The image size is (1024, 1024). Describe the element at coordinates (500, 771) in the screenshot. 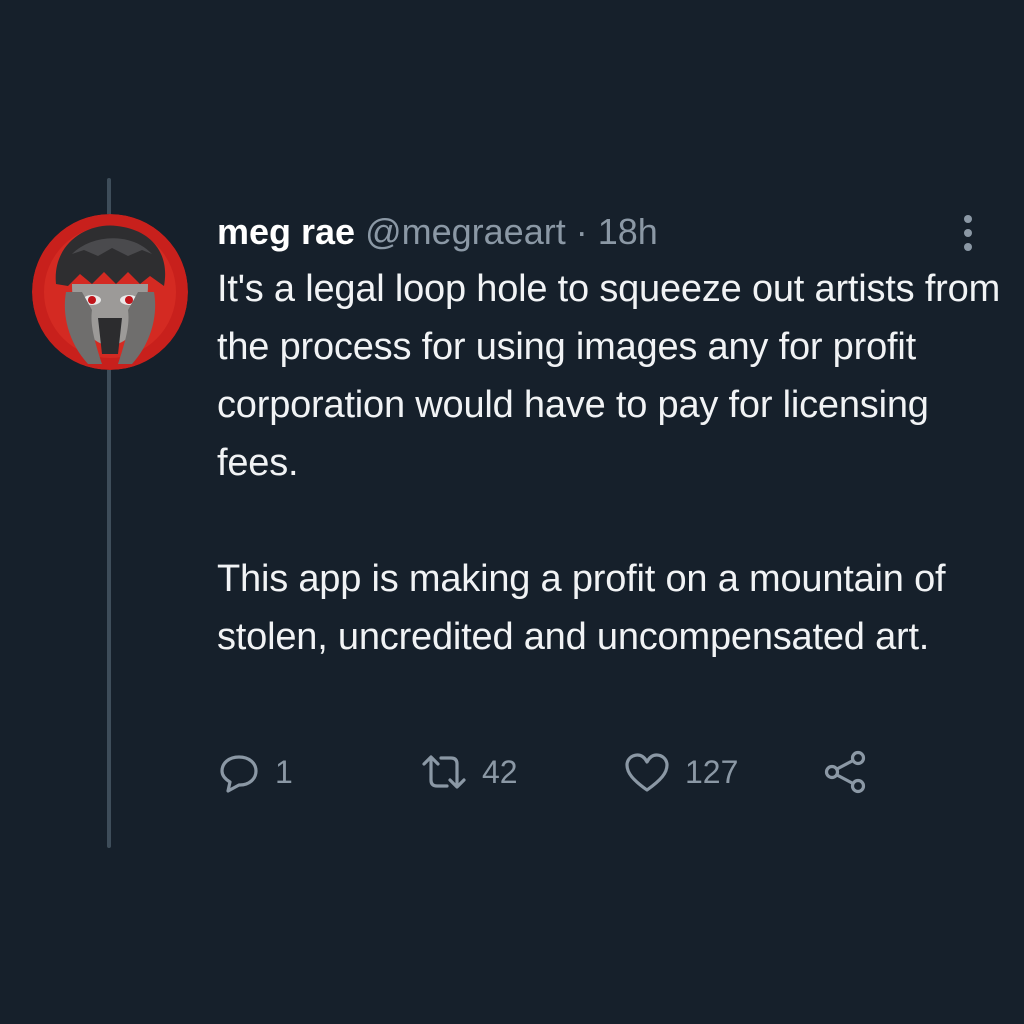

I see `retweet-count: 42` at that location.